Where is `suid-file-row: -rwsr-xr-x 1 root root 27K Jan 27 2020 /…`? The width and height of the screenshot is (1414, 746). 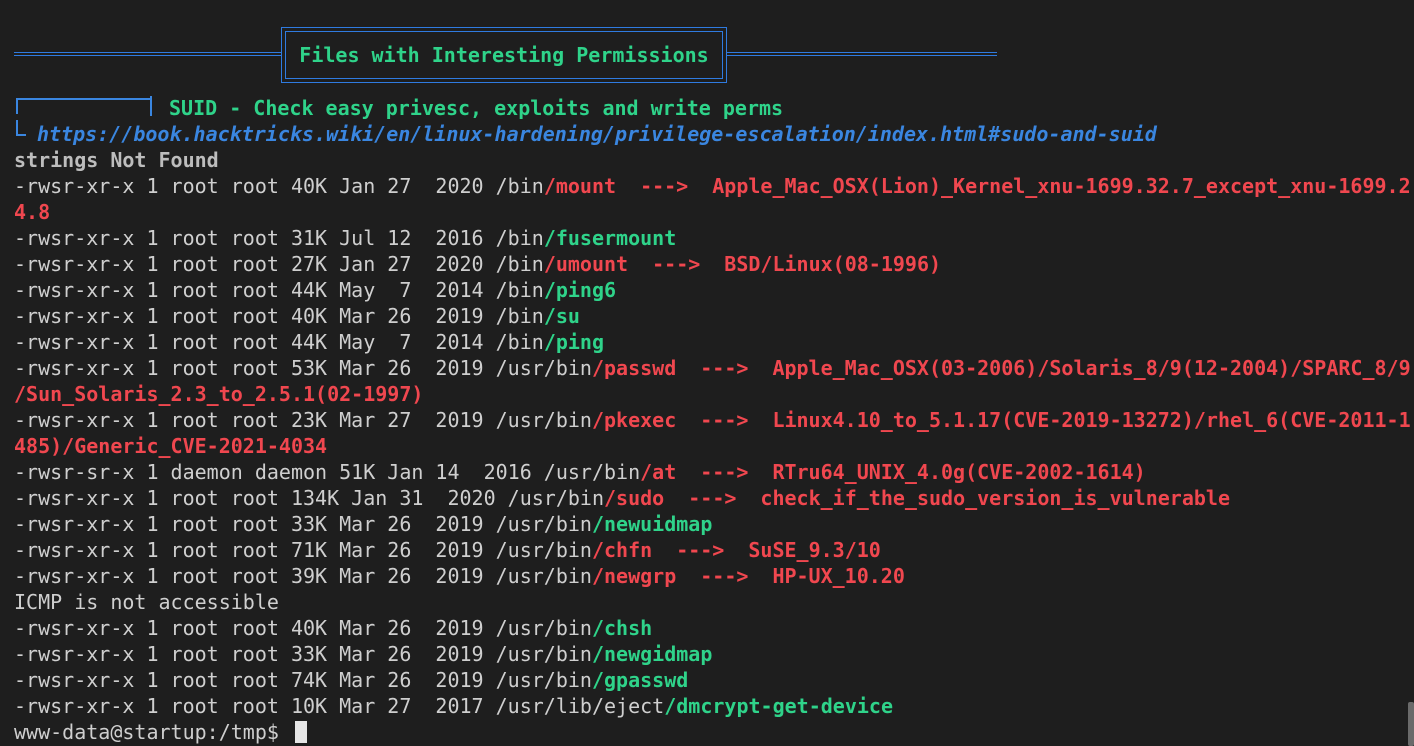
suid-file-row: -rwsr-xr-x 1 root root 27K Jan 27 2020 /… is located at coordinates (477, 264).